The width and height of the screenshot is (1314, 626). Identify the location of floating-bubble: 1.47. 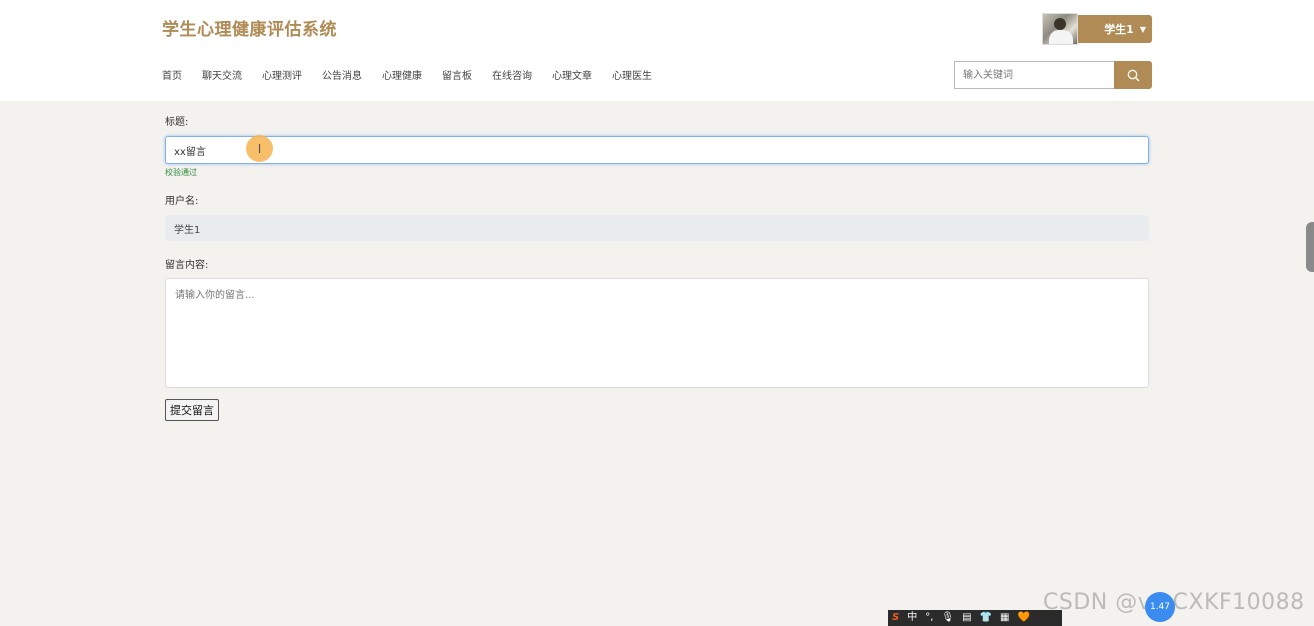
(1160, 607).